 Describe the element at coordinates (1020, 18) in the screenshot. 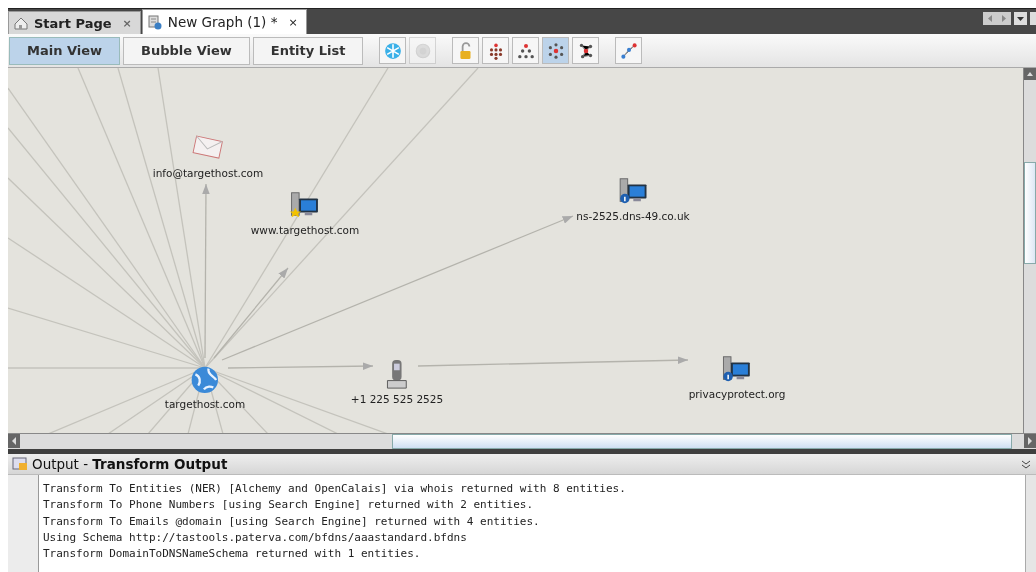

I see `dropdown-icon` at that location.